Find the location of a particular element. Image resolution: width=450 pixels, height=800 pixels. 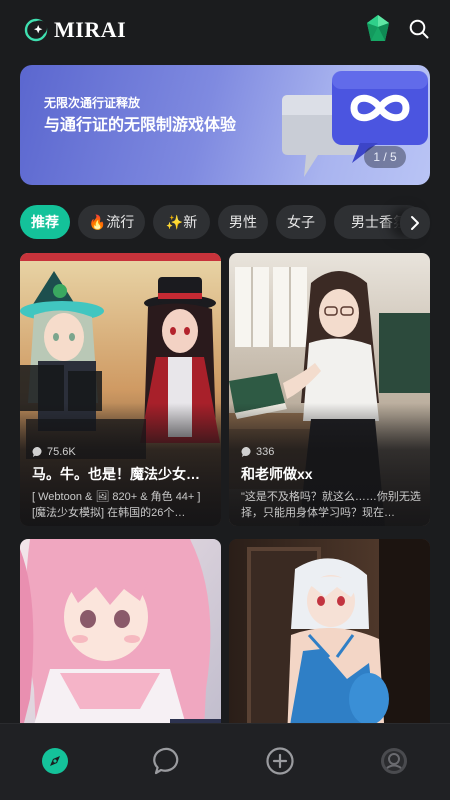

card-views: 75.6K is located at coordinates (54, 452).